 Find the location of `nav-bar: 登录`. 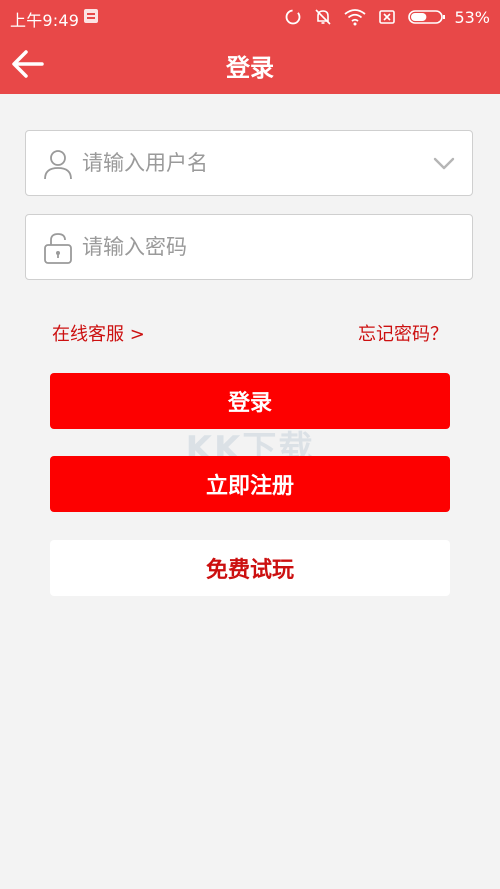

nav-bar: 登录 is located at coordinates (250, 64).